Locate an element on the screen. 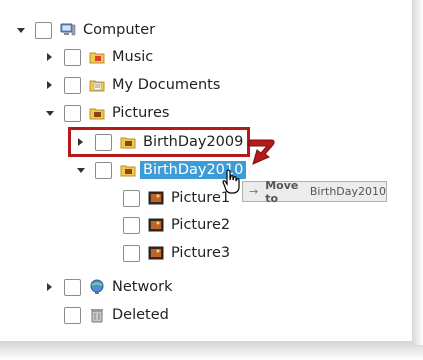 Image resolution: width=423 pixels, height=360 pixels. window-shadow-right is located at coordinates (417, 172).